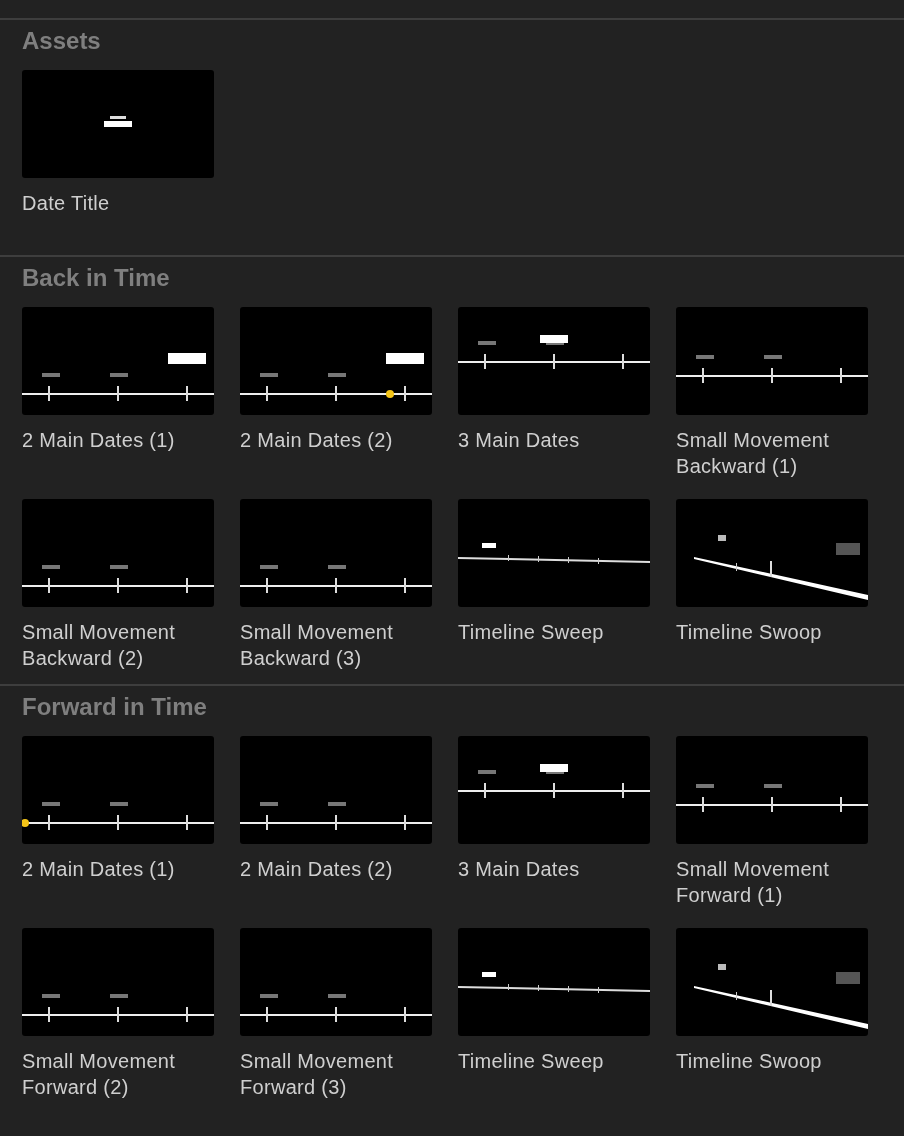 This screenshot has width=904, height=1136. Describe the element at coordinates (317, 645) in the screenshot. I see `asset-label: Small Movement Backward (3)` at that location.